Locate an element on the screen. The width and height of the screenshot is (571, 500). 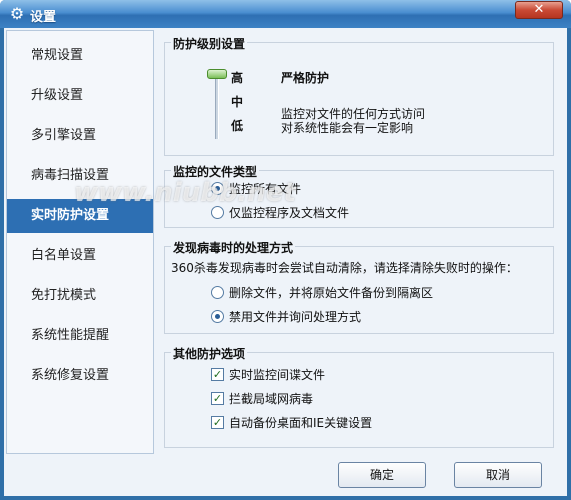
other-options-title: 其他防护选项 is located at coordinates (209, 353).